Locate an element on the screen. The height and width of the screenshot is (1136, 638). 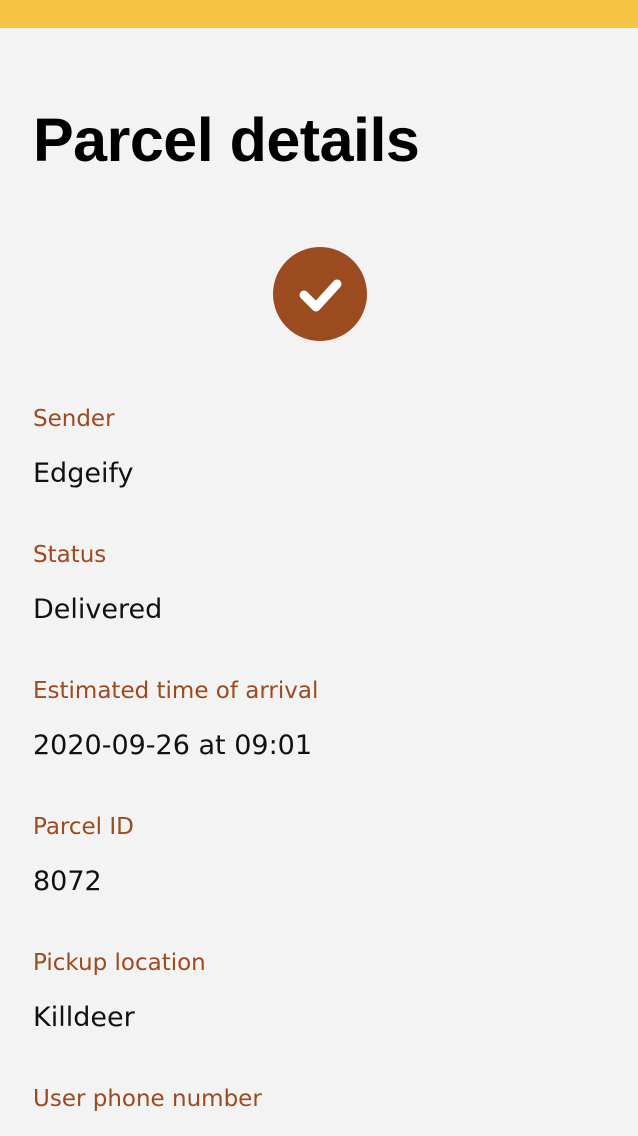
pickup-location-value: Killdeer is located at coordinates (84, 1017).